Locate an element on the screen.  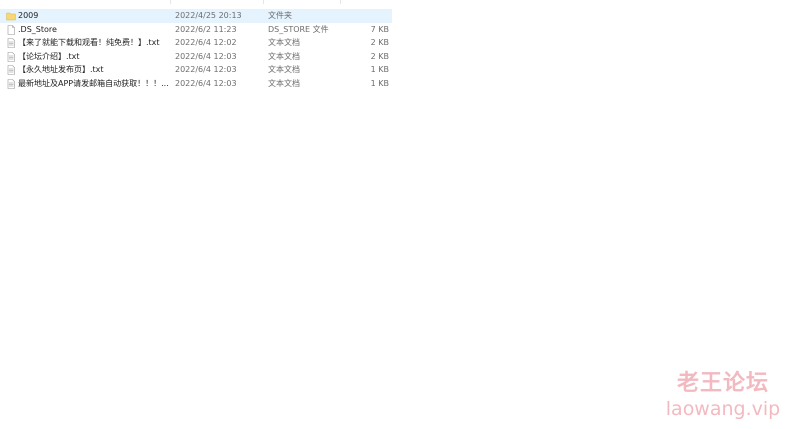
file-row: 2009 2022/4/25 20:13 文件夹 is located at coordinates (196, 16).